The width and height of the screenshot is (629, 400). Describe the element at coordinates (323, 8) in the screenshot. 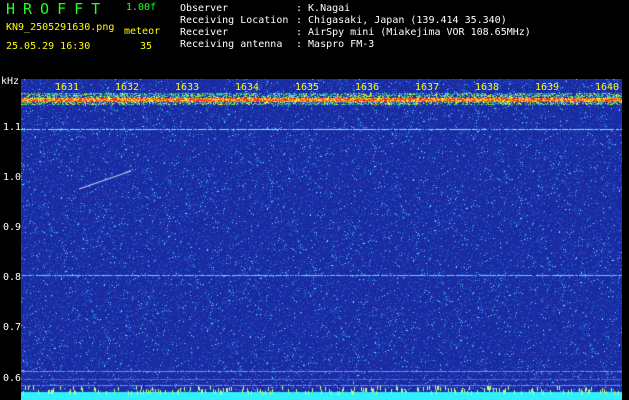

I see `info-value: : K.Nagai` at that location.